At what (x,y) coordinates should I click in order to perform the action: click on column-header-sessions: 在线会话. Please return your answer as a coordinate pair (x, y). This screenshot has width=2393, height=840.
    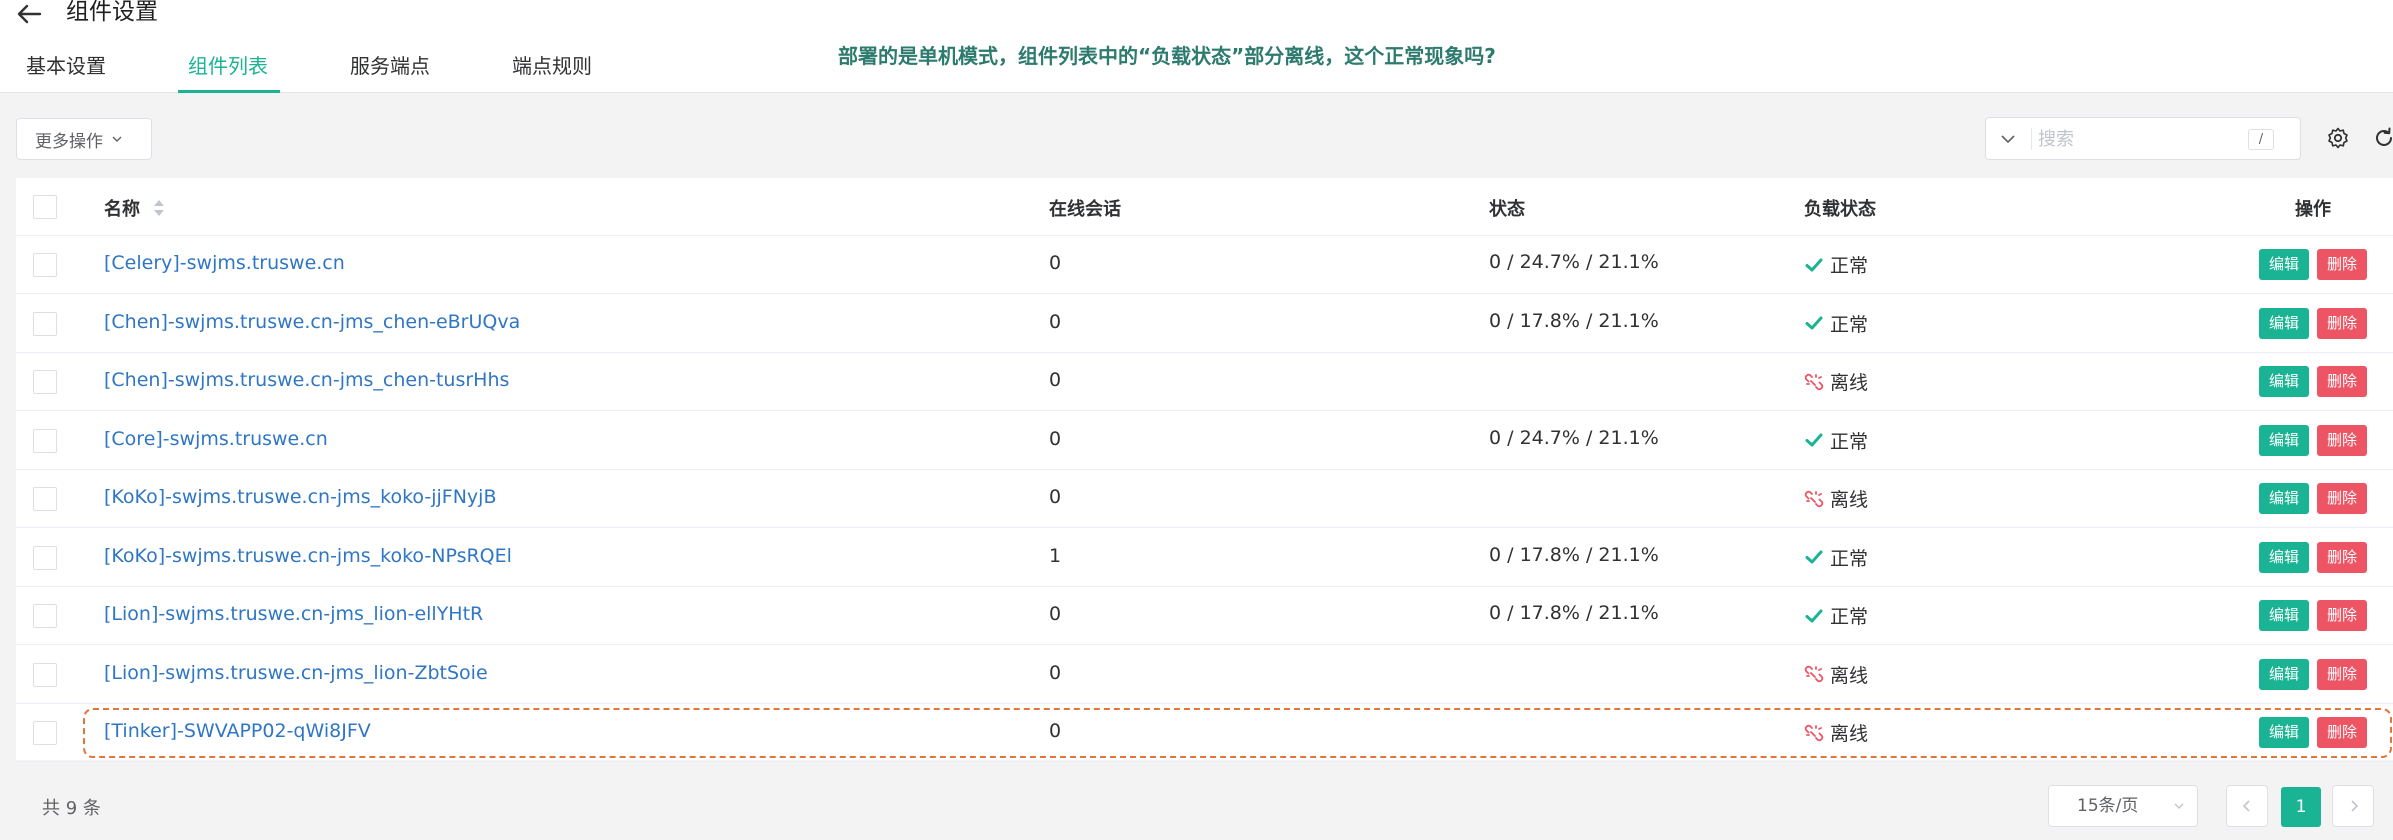
    Looking at the image, I should click on (1085, 209).